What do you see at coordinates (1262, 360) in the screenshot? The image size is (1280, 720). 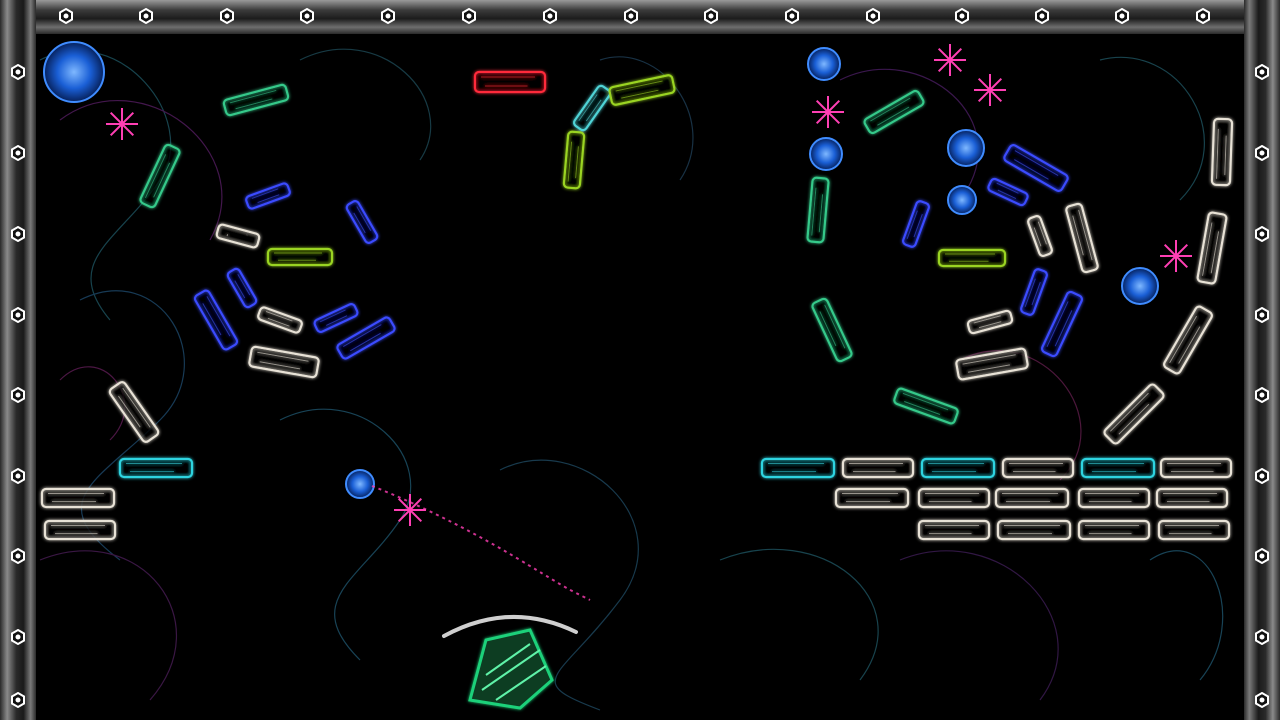 I see `frame-right` at bounding box center [1262, 360].